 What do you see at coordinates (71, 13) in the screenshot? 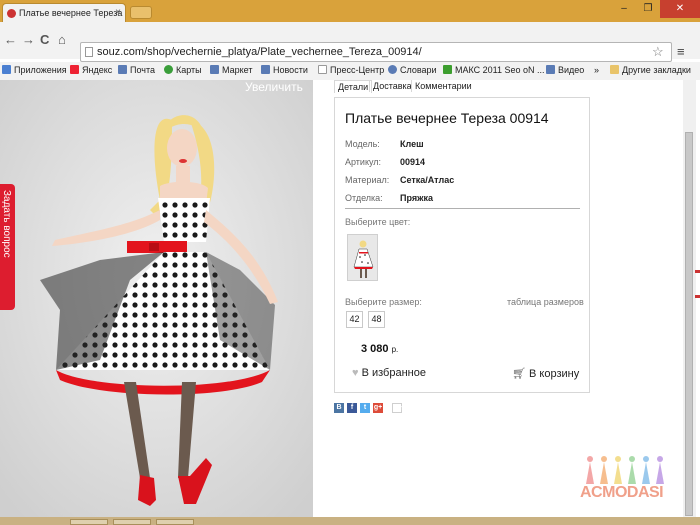
I see `tab-title: Платье вечернее Тереза` at bounding box center [71, 13].